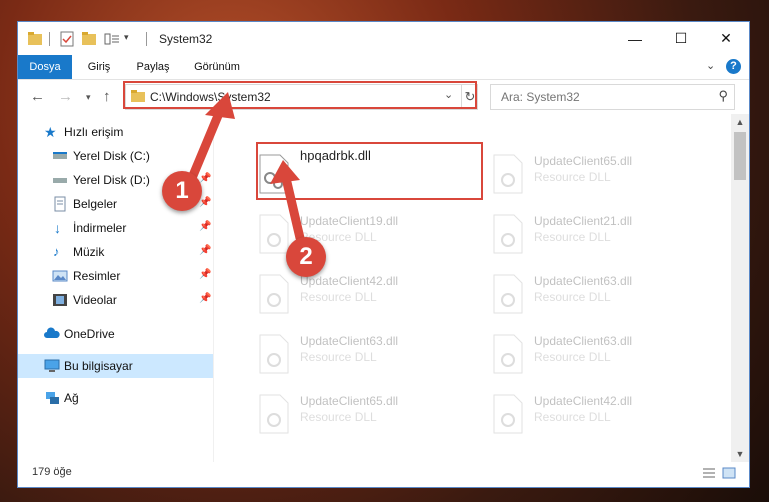  I want to click on sidebar-item-music: ♪ Müzik 📌, so click(115, 252).